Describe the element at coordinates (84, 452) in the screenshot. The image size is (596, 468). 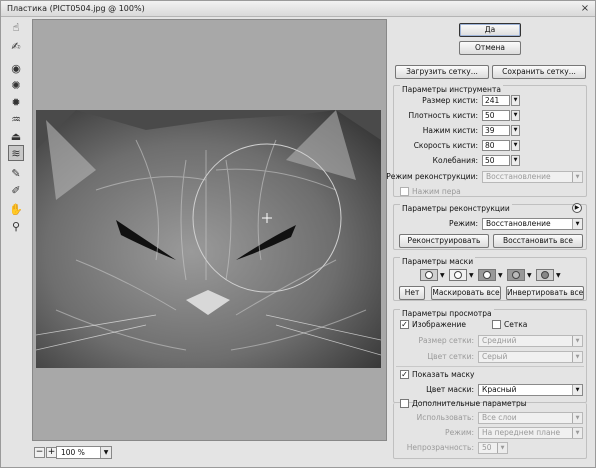
I see `zoom-select: 100 % ▼` at that location.